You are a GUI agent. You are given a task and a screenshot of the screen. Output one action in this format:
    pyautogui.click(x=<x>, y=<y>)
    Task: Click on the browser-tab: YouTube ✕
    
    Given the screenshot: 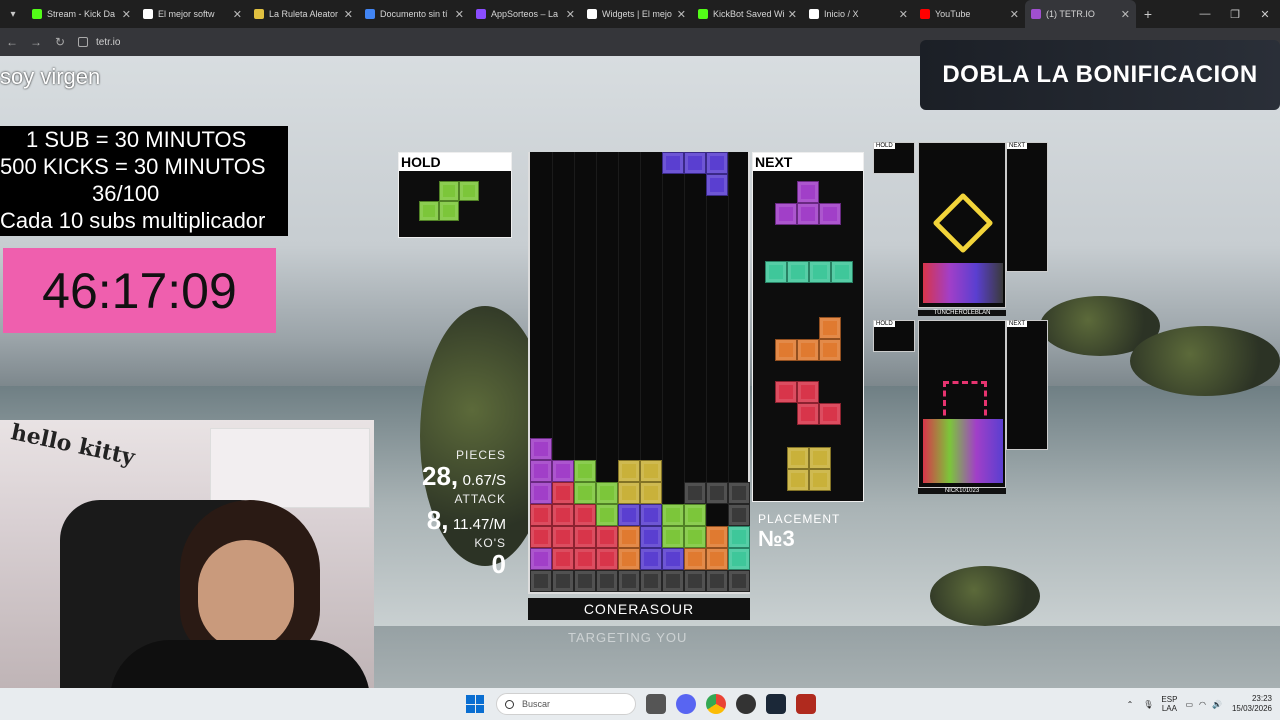 What is the action you would take?
    pyautogui.click(x=969, y=14)
    